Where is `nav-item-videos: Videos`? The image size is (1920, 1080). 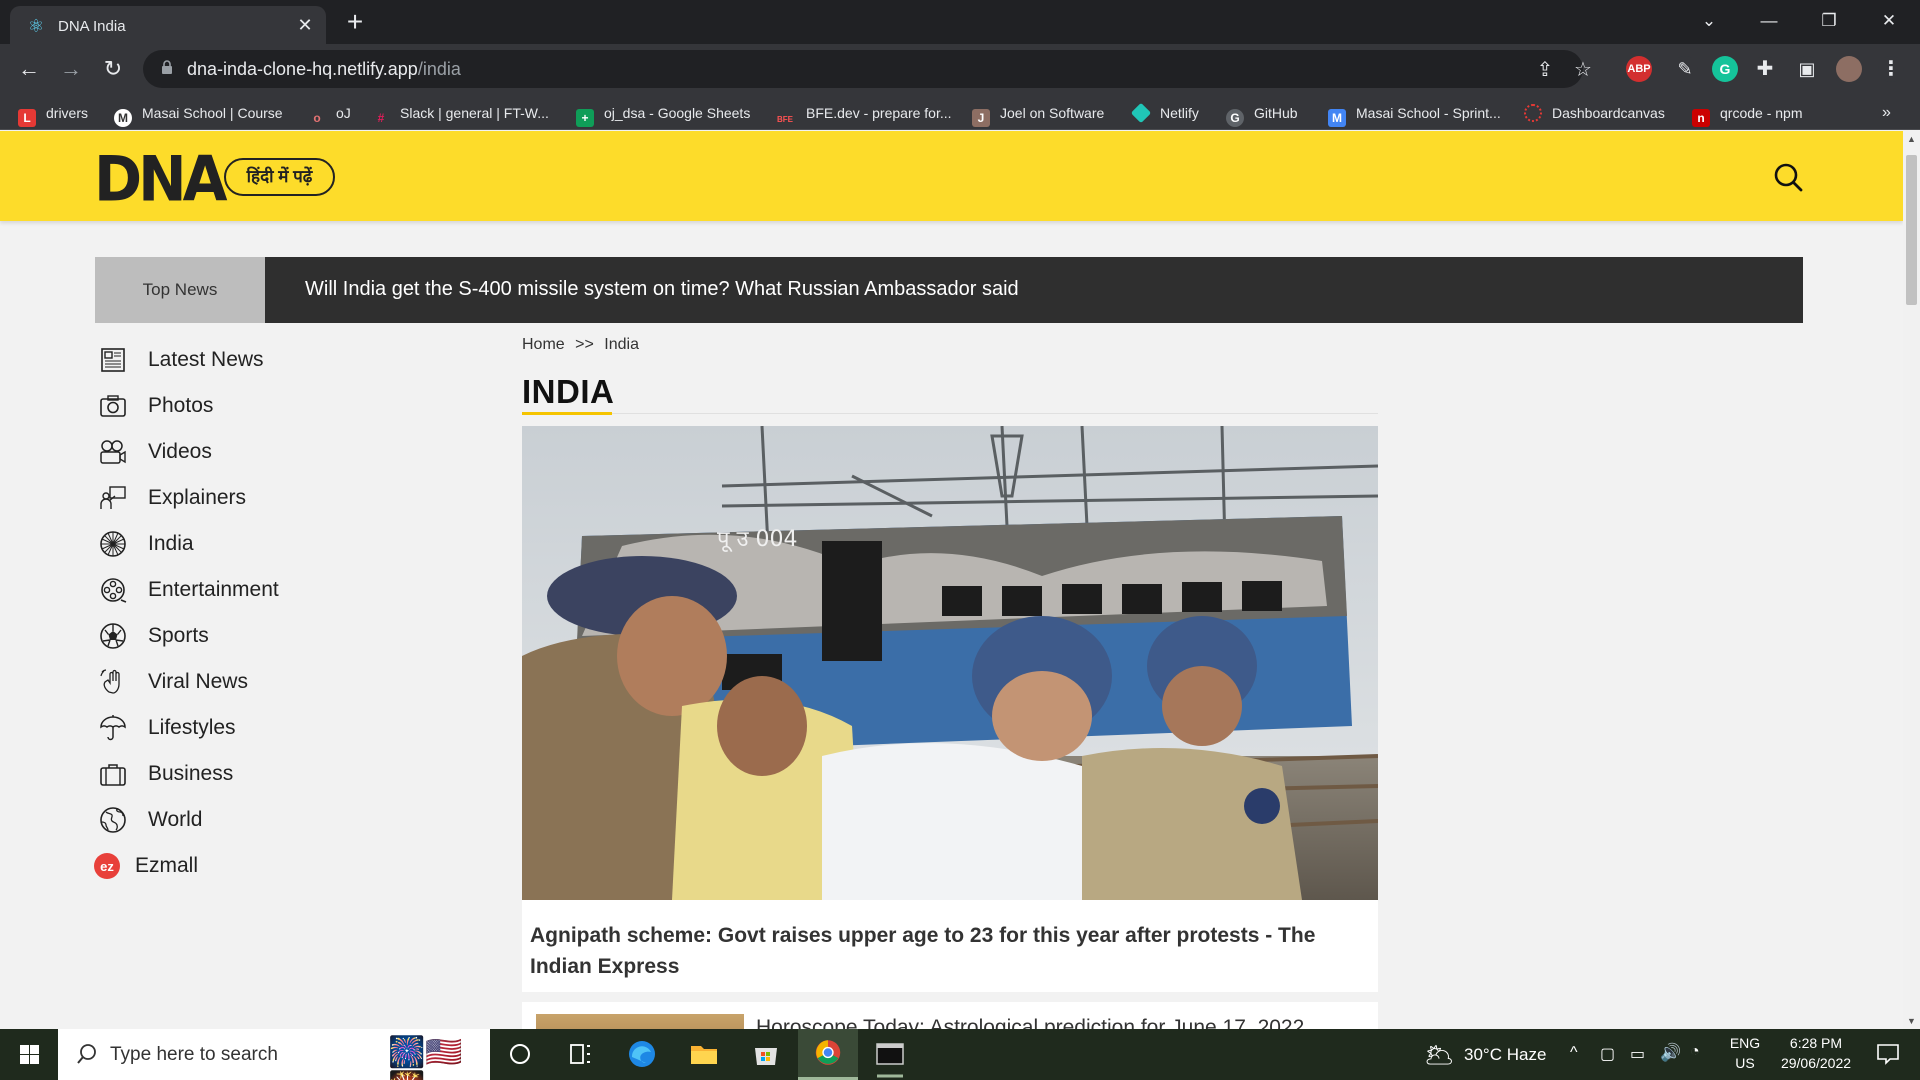
nav-item-videos: Videos is located at coordinates (245, 452).